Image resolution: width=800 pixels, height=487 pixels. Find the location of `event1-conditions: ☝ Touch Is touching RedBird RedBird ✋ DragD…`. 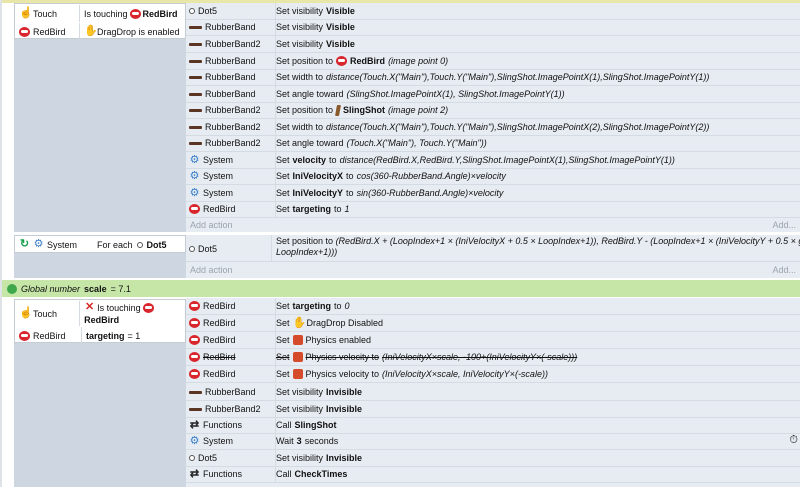

event1-conditions: ☝ Touch Is touching RedBird RedBird ✋ DragD… is located at coordinates (100, 21).